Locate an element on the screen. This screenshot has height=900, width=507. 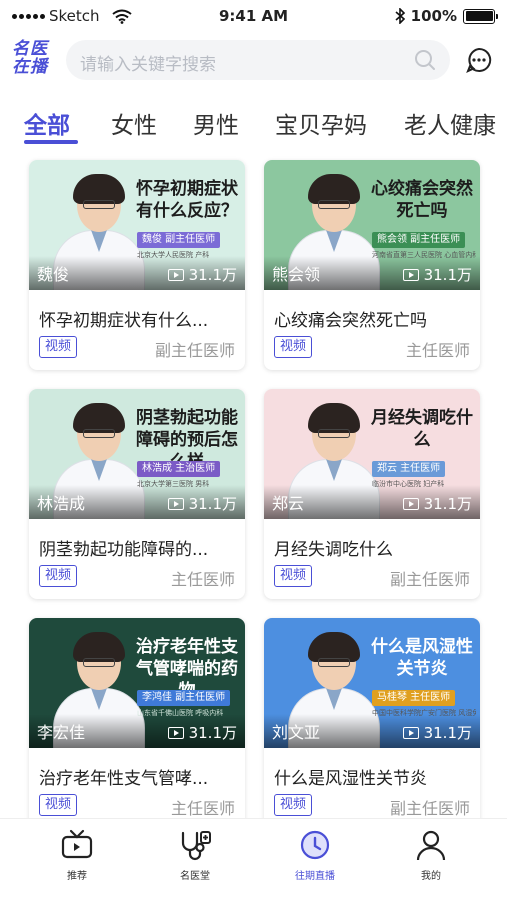
header: 名医 在播 请输入关键字搜索 is located at coordinates (253, 61).